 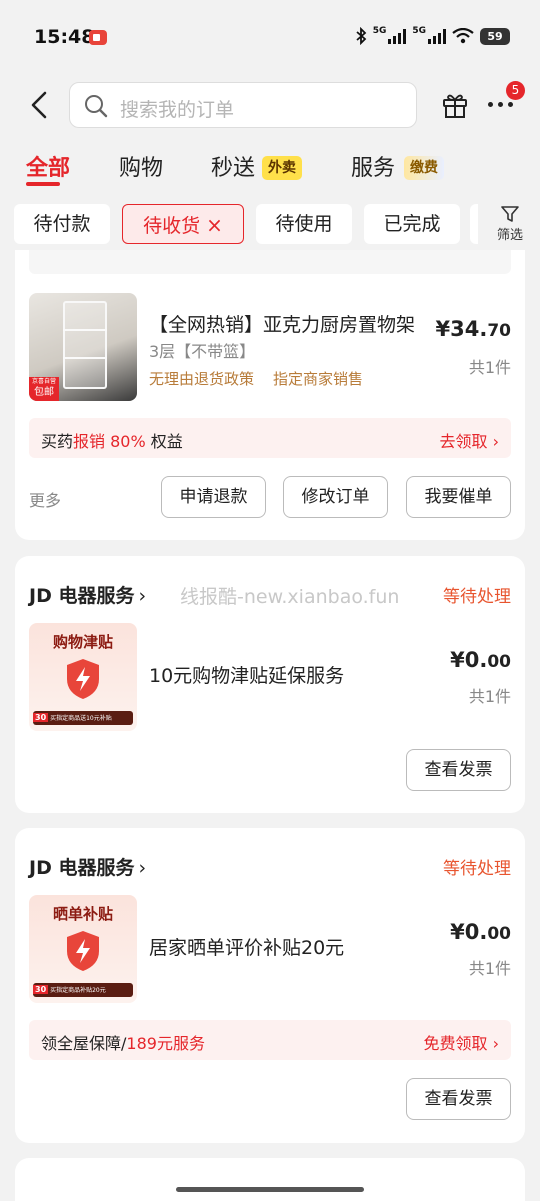 I want to click on category-tabs: 全部 购物 秒送 外卖 服务 缴费, so click(x=270, y=166).